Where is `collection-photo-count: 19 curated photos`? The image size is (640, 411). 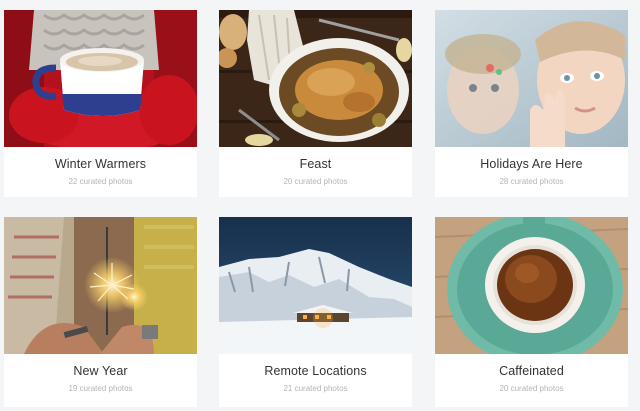 collection-photo-count: 19 curated photos is located at coordinates (100, 388).